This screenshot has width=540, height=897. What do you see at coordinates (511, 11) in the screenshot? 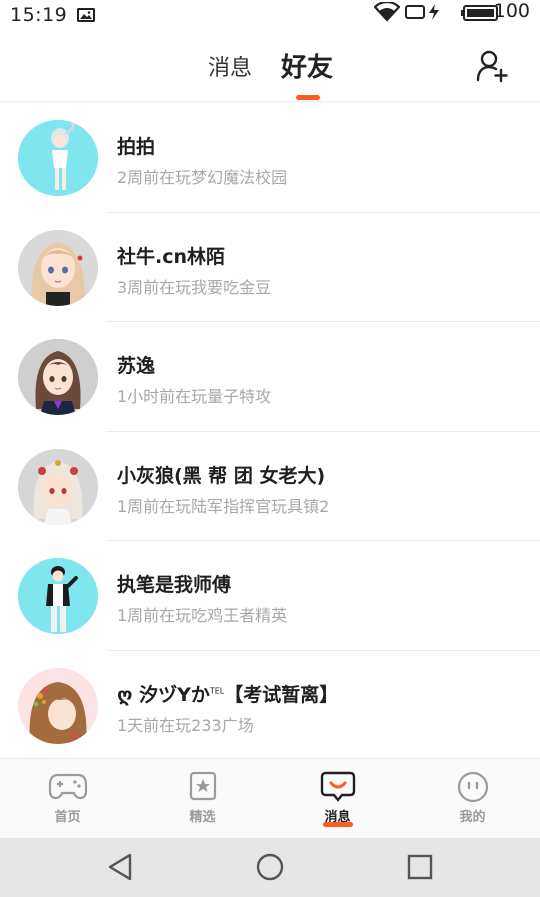
I see `battery-level: 100` at bounding box center [511, 11].